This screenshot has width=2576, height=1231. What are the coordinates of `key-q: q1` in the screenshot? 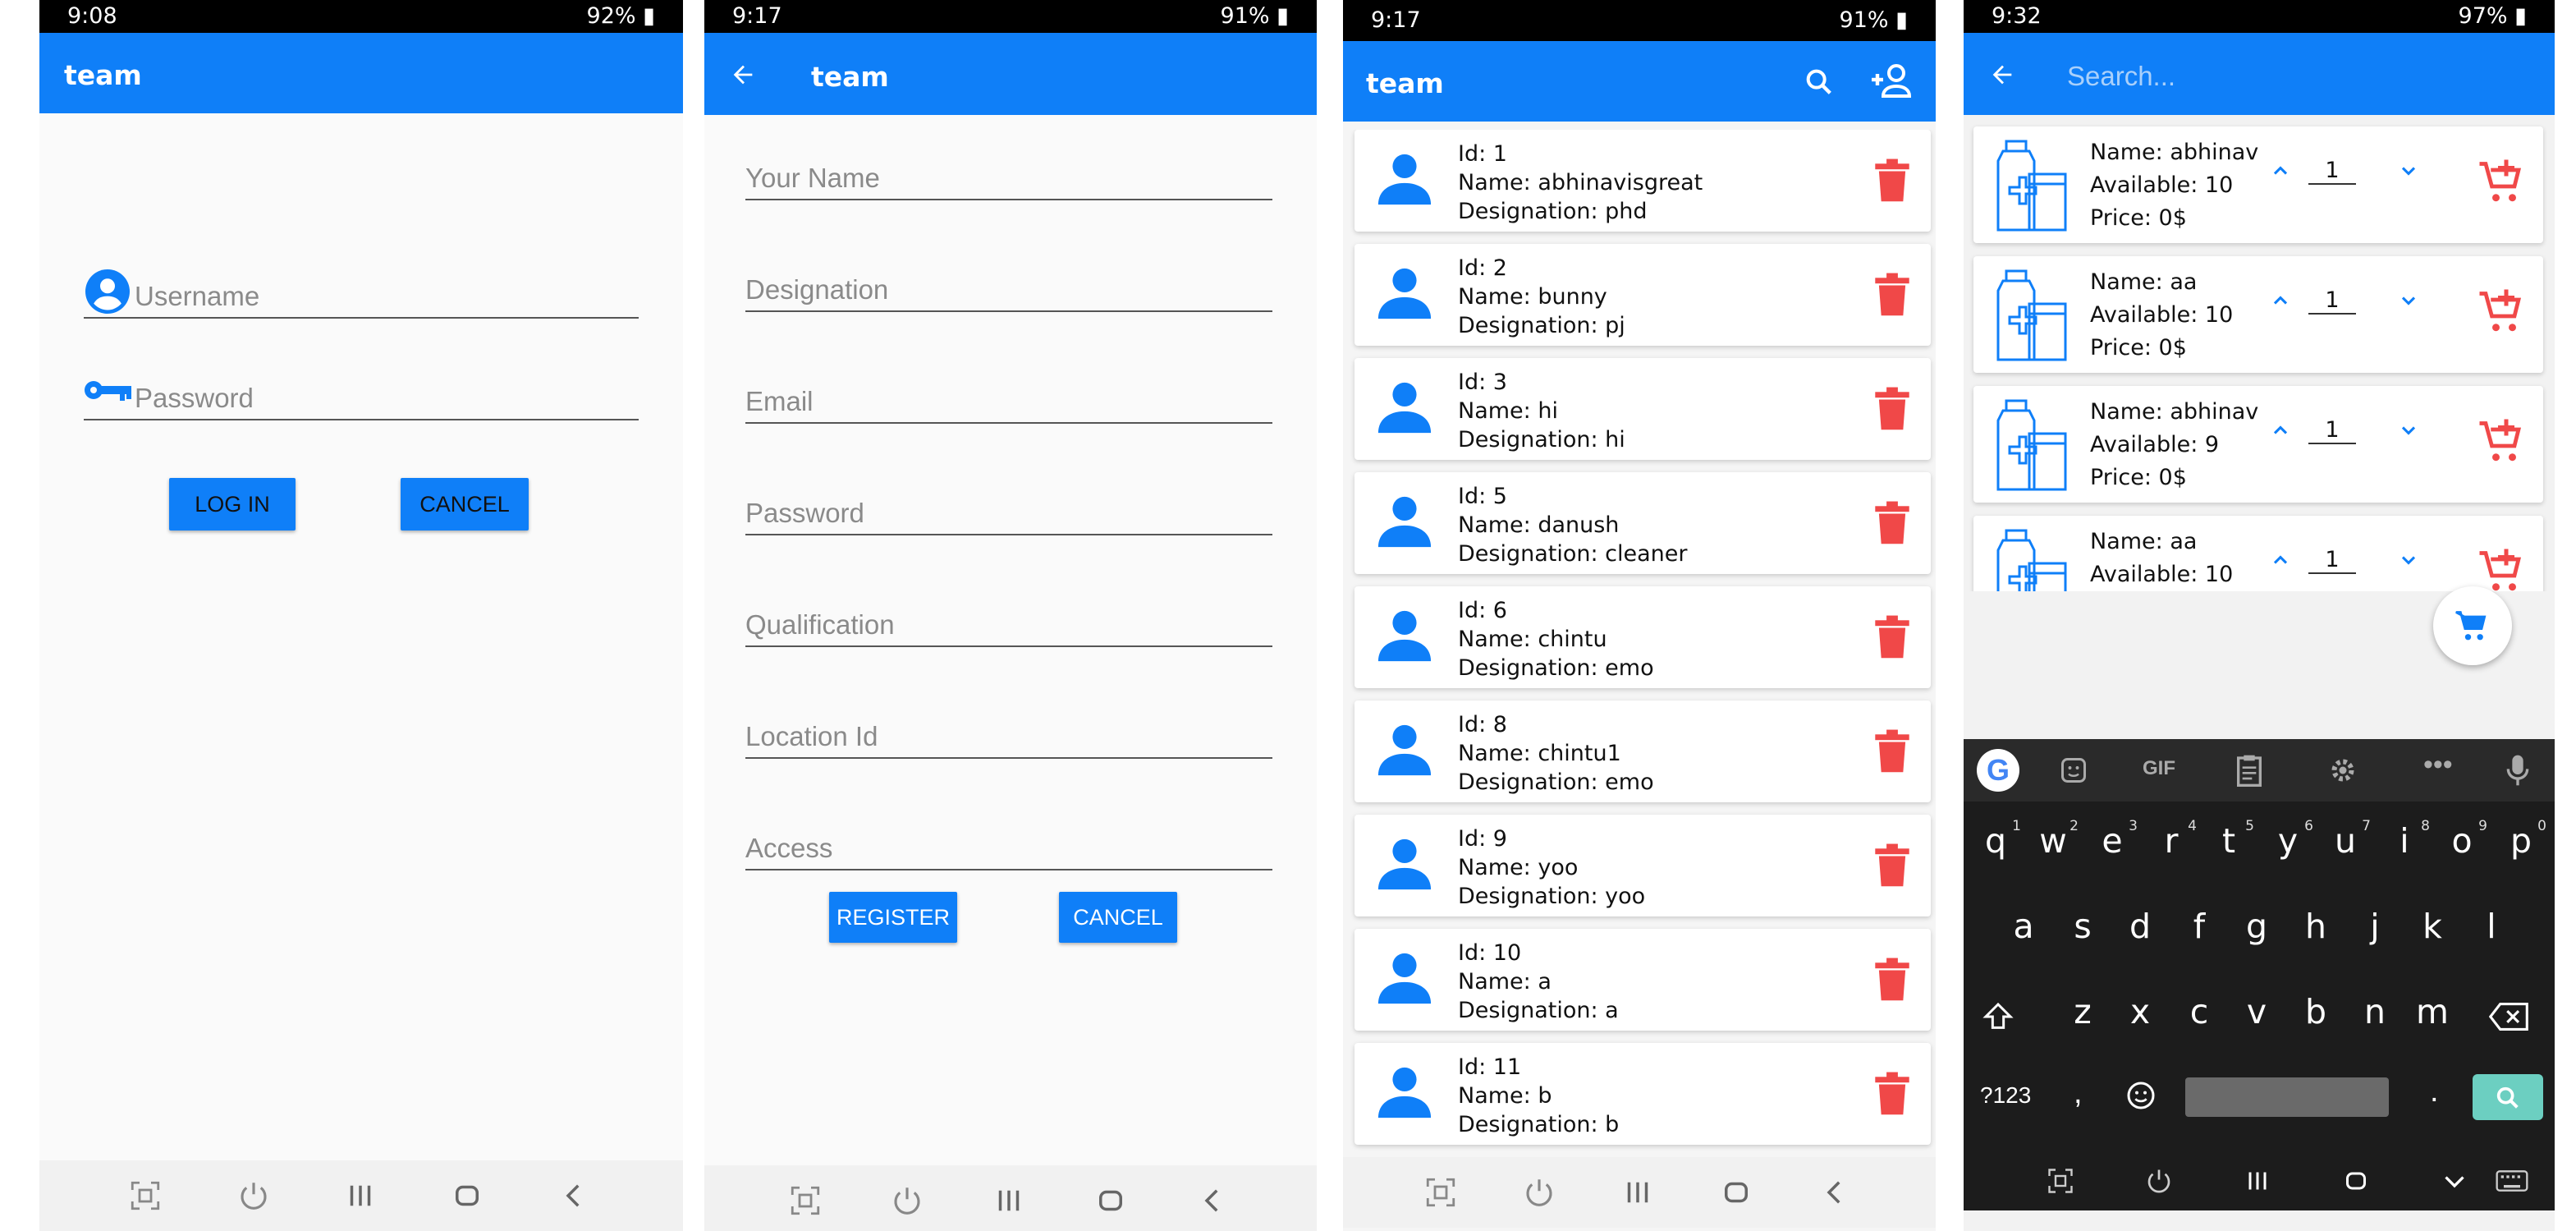 It's located at (1996, 839).